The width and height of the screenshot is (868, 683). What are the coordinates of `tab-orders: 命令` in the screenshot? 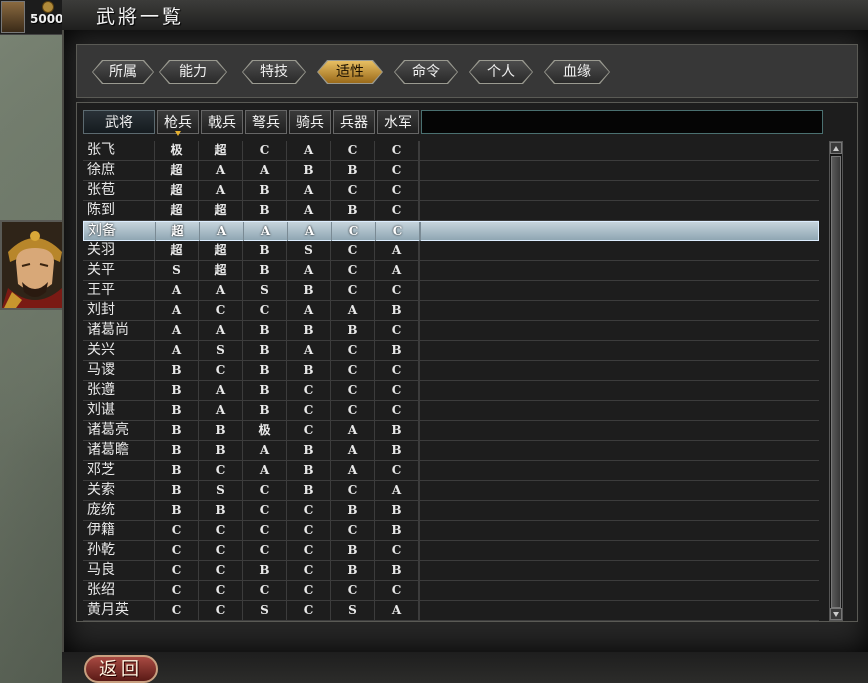 It's located at (426, 72).